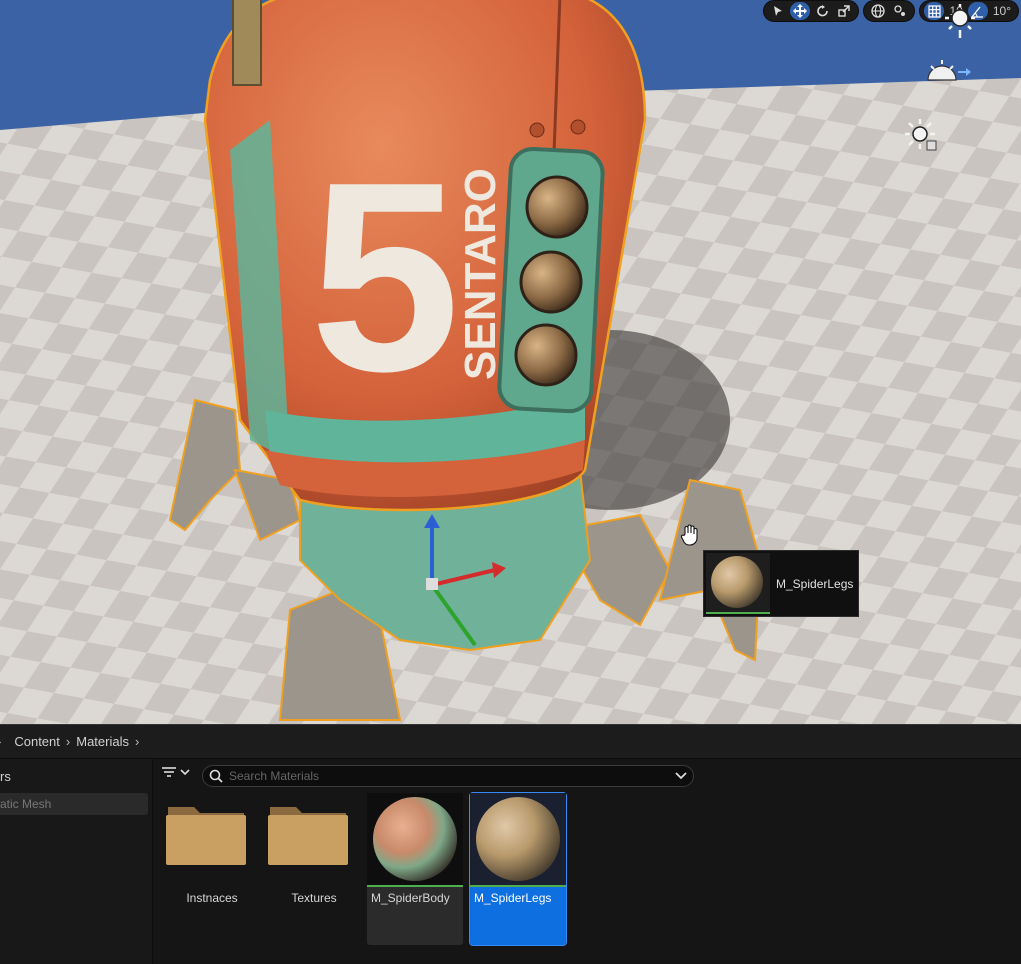 The image size is (1021, 964). I want to click on search-box, so click(448, 776).